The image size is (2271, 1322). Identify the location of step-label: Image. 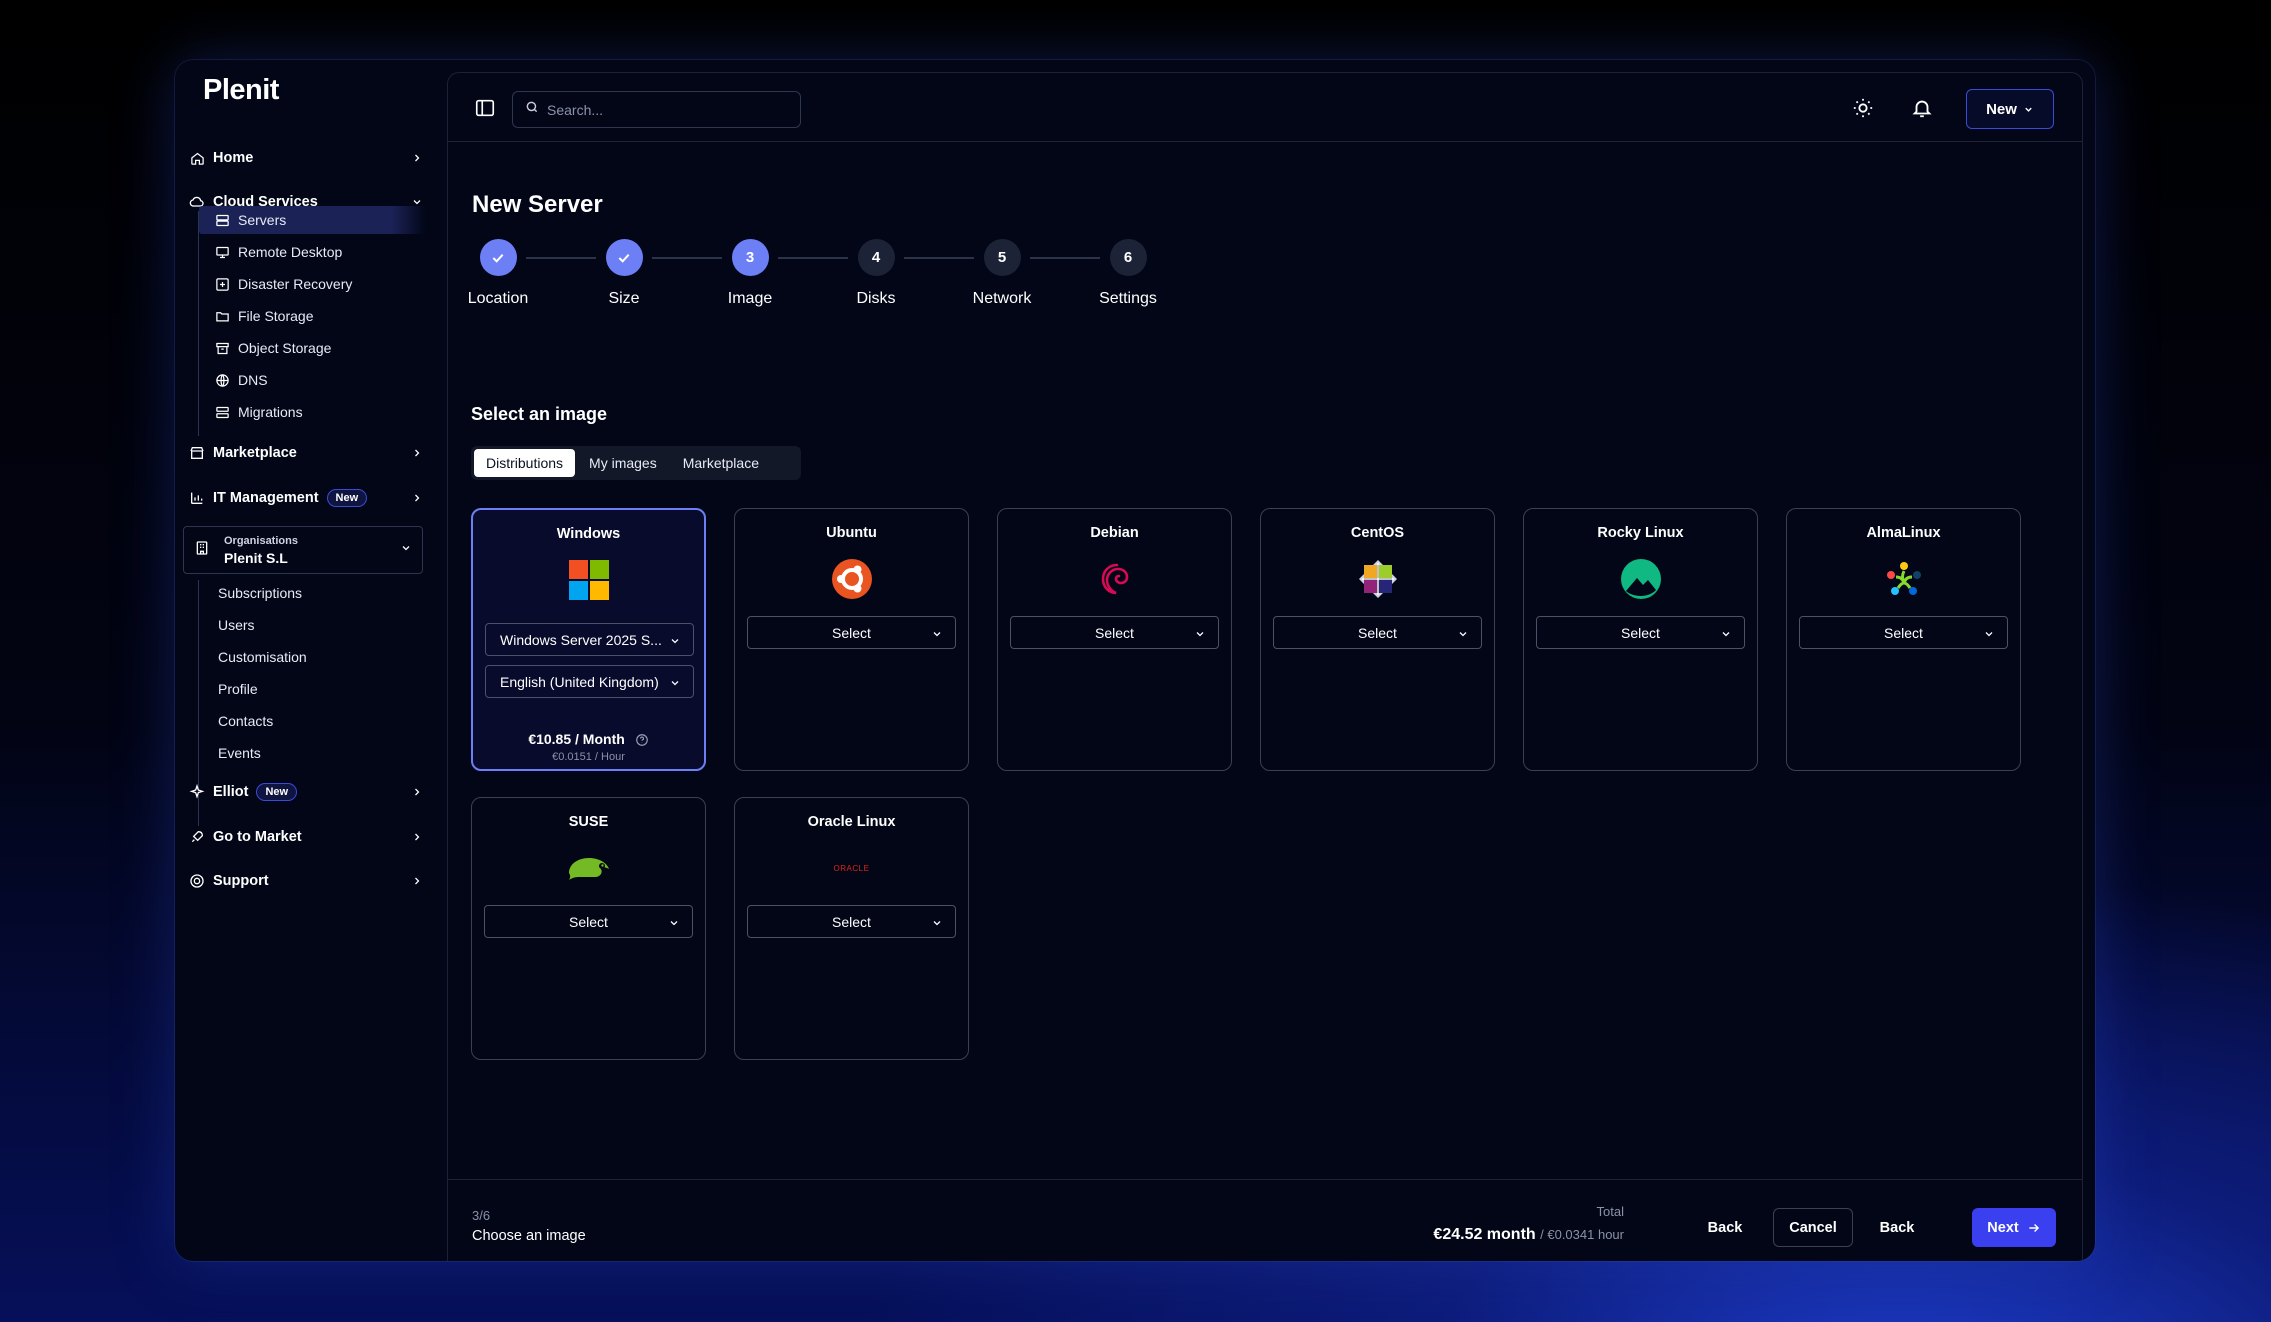
(750, 298).